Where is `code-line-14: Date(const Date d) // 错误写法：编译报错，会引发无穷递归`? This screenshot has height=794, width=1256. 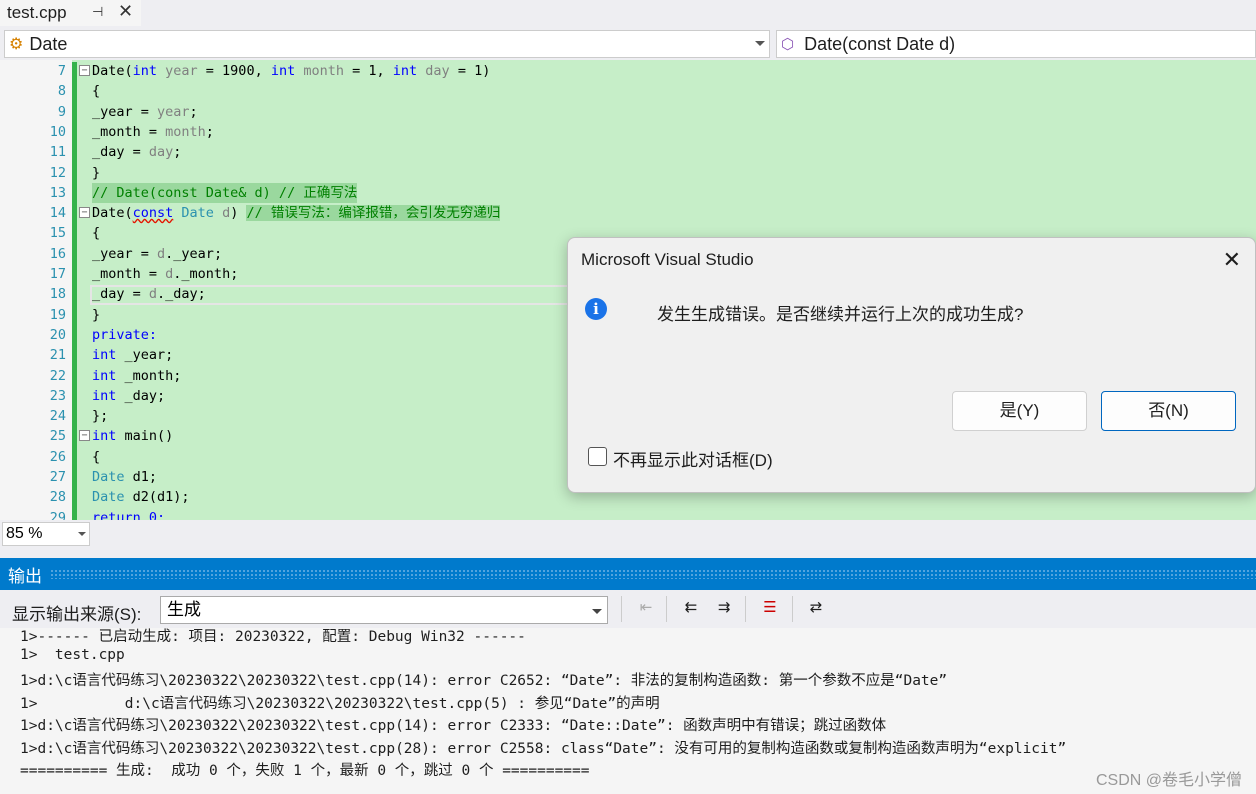 code-line-14: Date(const Date d) // 错误写法：编译报错，会引发无穷递归 is located at coordinates (296, 213).